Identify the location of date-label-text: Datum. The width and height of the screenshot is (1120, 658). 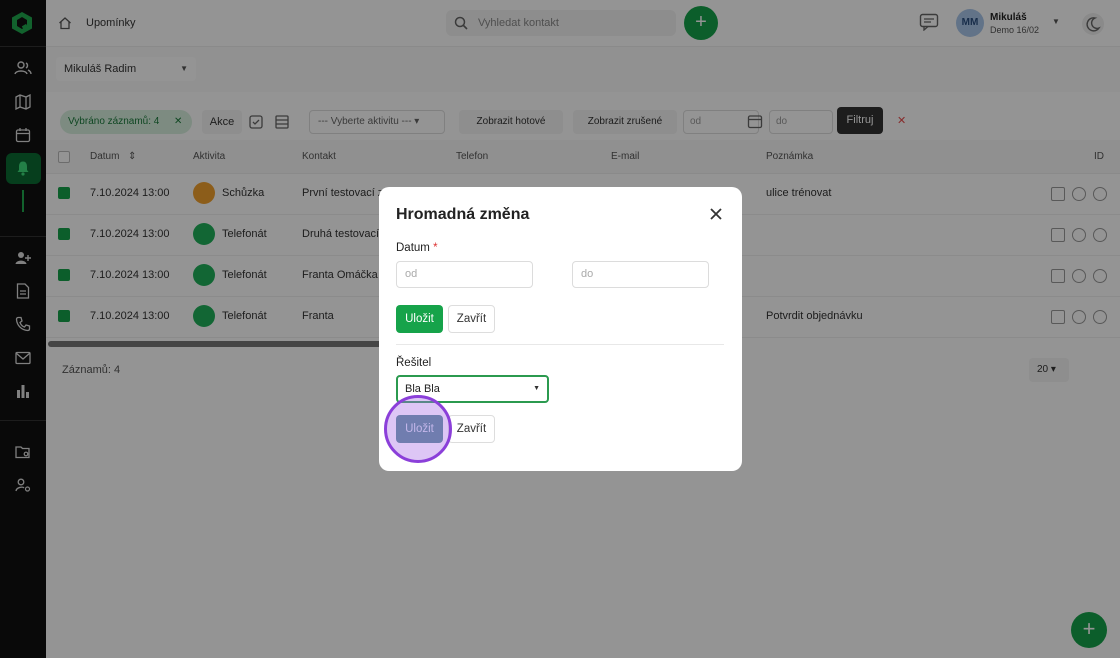
(413, 248).